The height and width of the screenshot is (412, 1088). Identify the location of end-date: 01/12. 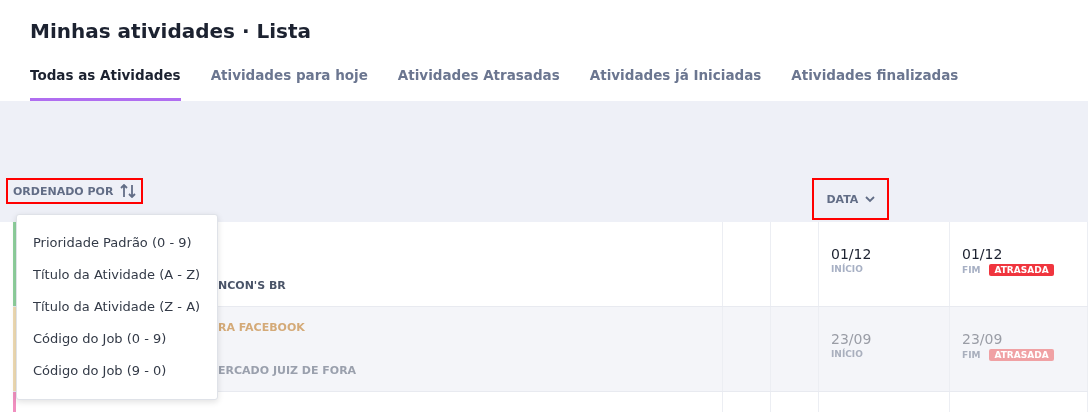
(983, 254).